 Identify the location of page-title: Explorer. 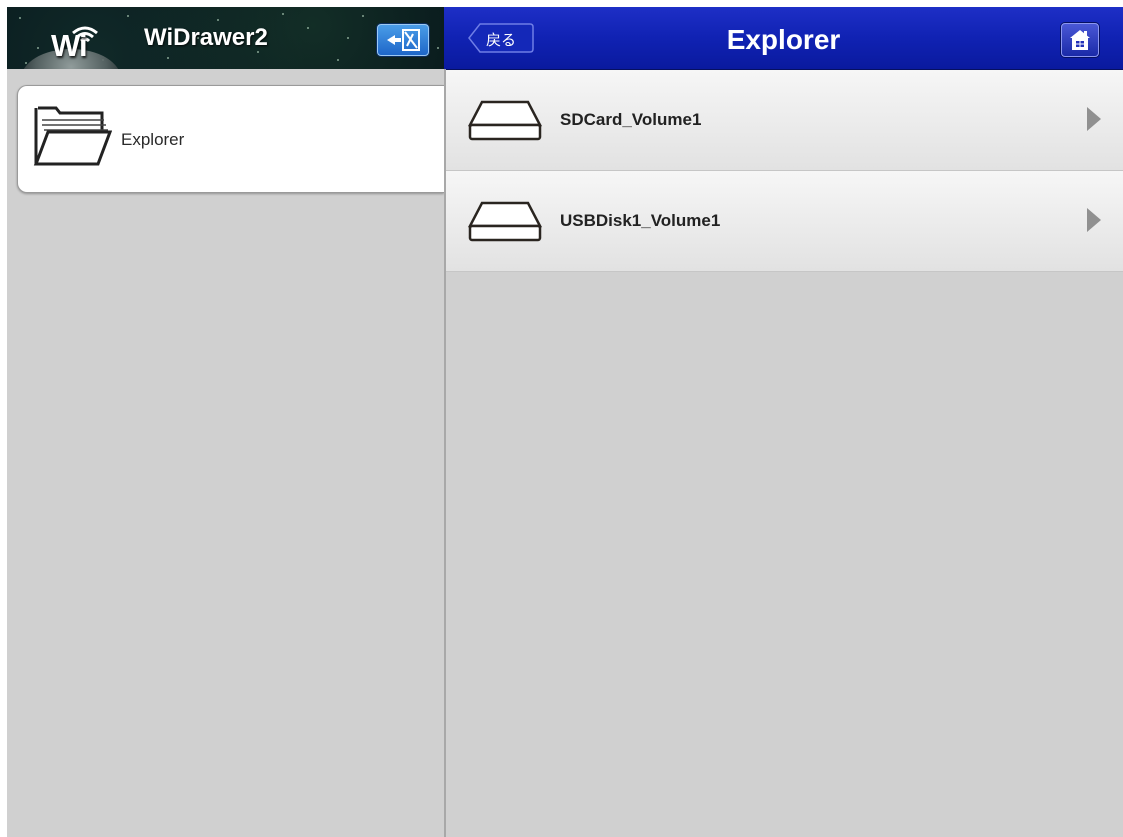
(783, 39).